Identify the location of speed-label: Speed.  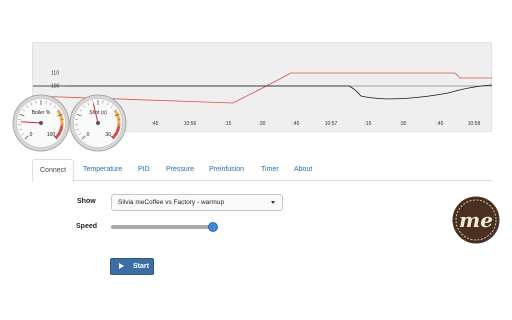
(87, 226).